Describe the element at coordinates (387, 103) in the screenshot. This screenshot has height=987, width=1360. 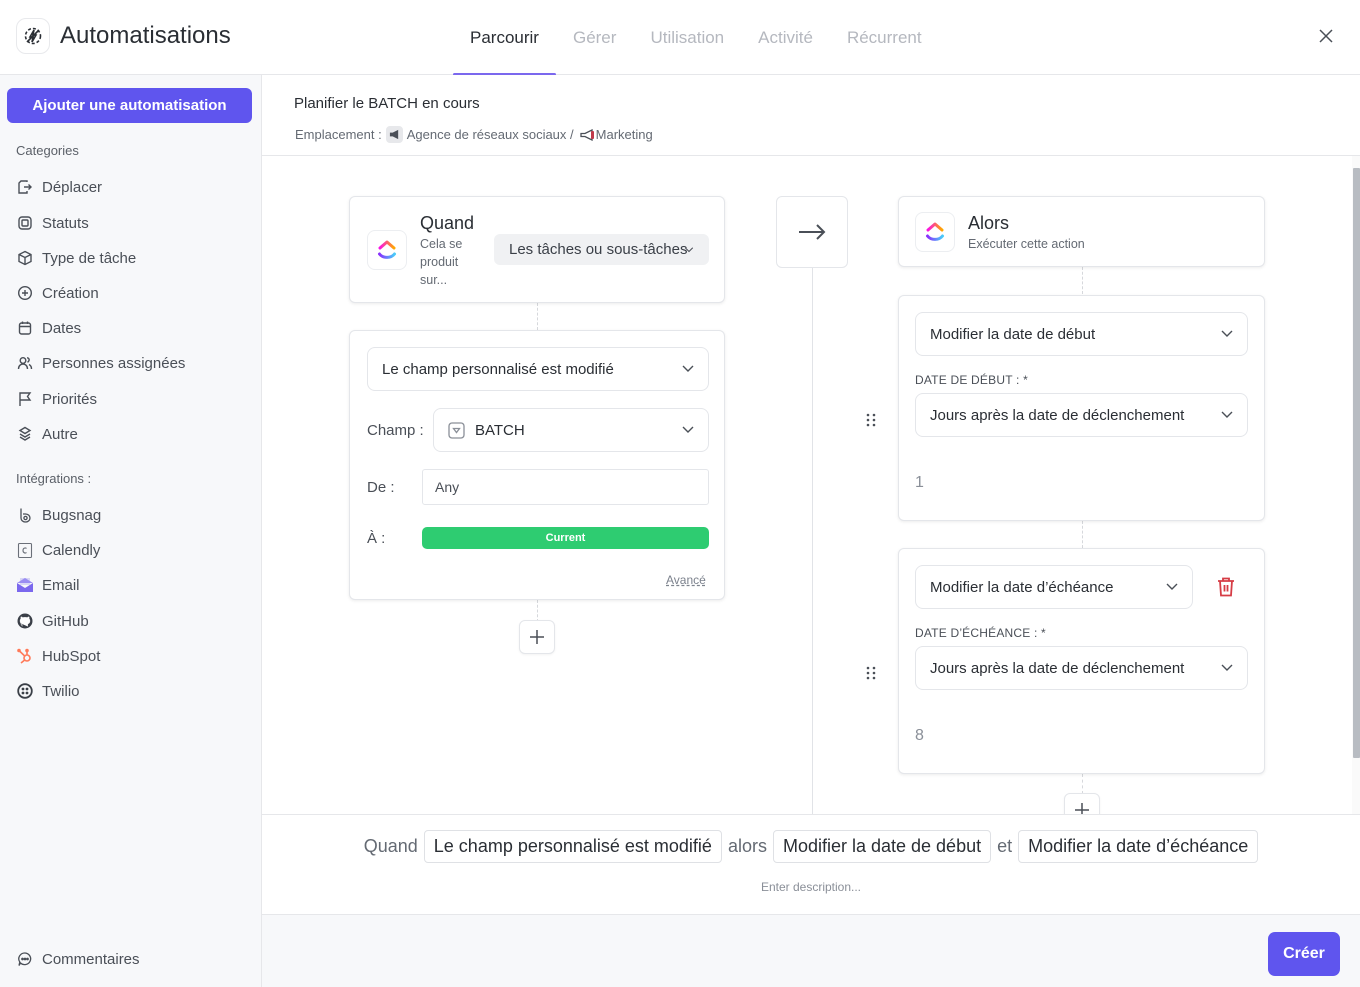
I see `automation-title: Planifier le BATCH en cours` at that location.